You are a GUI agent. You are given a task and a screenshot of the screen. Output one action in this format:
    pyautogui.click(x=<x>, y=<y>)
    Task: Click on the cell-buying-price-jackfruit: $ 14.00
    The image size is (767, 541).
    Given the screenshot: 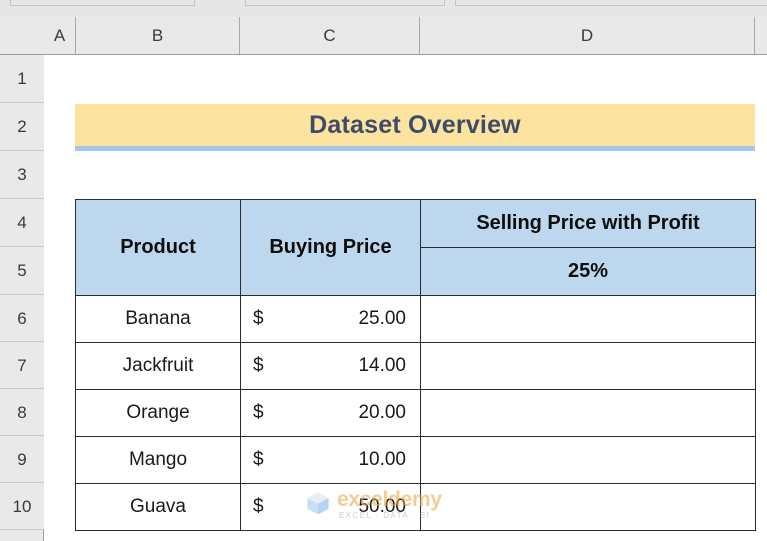 What is the action you would take?
    pyautogui.click(x=330, y=366)
    